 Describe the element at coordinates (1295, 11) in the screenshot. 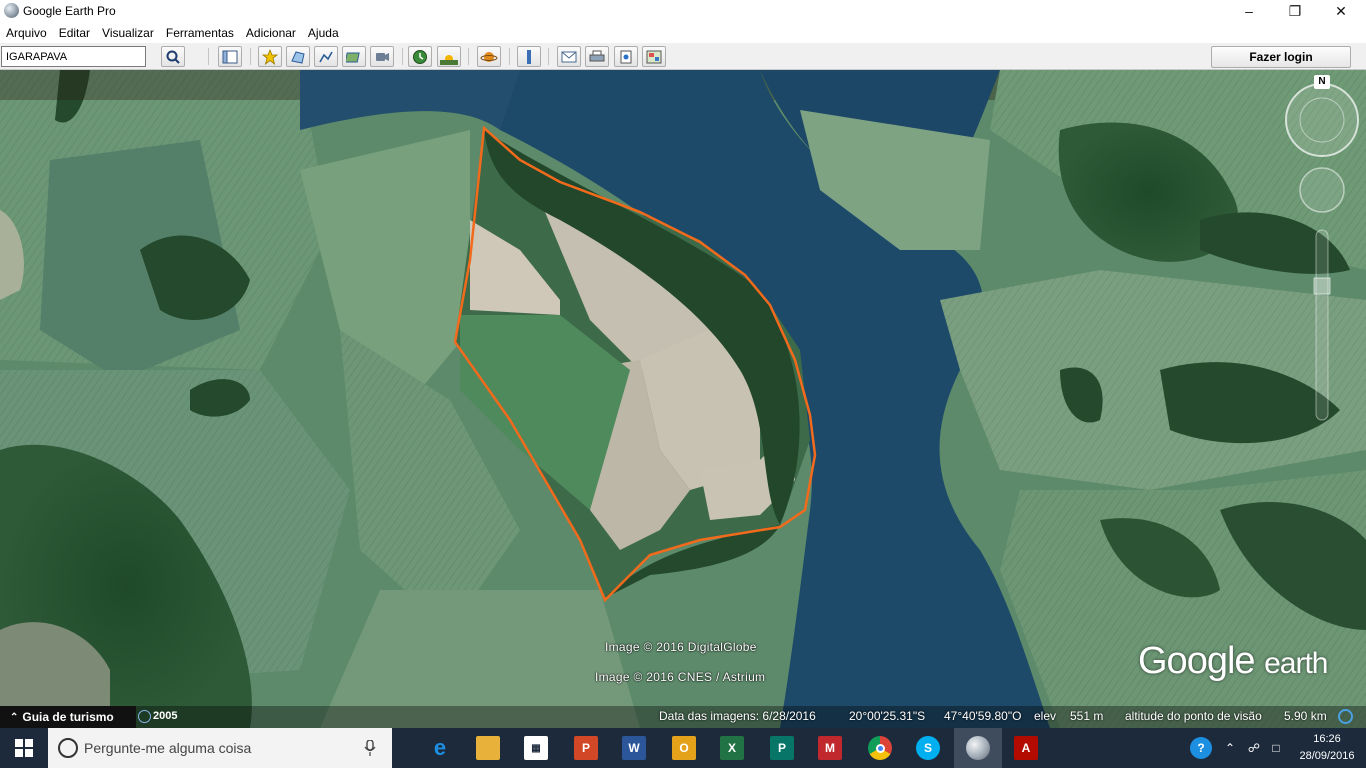

I see `maximize-button: ❐` at that location.